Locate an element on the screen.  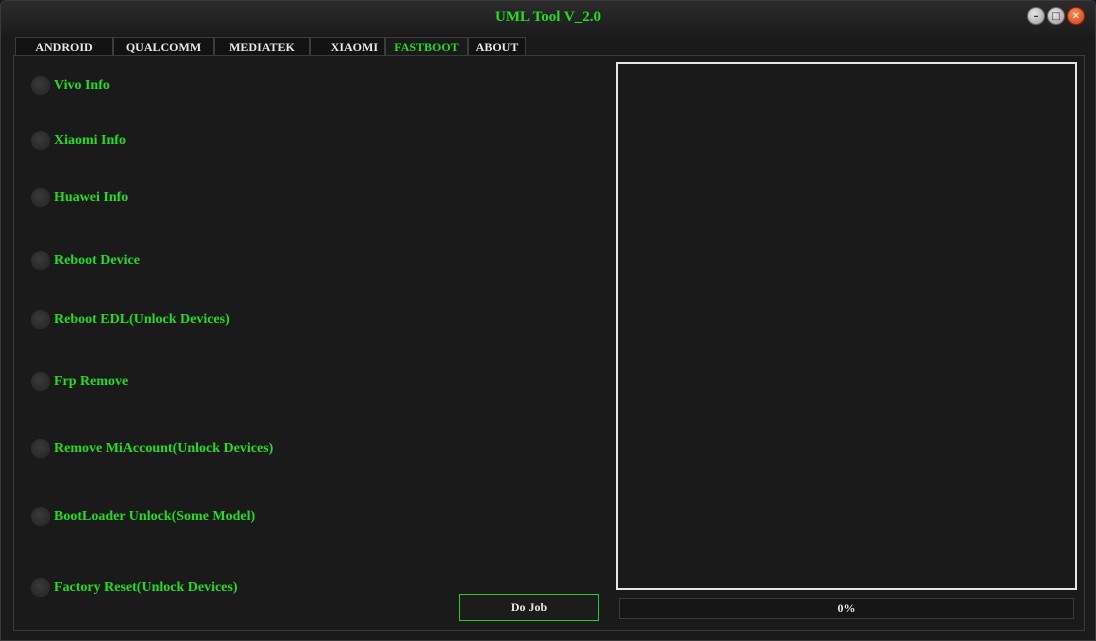
option-label: BootLoader Unlock(Some Model) is located at coordinates (155, 516).